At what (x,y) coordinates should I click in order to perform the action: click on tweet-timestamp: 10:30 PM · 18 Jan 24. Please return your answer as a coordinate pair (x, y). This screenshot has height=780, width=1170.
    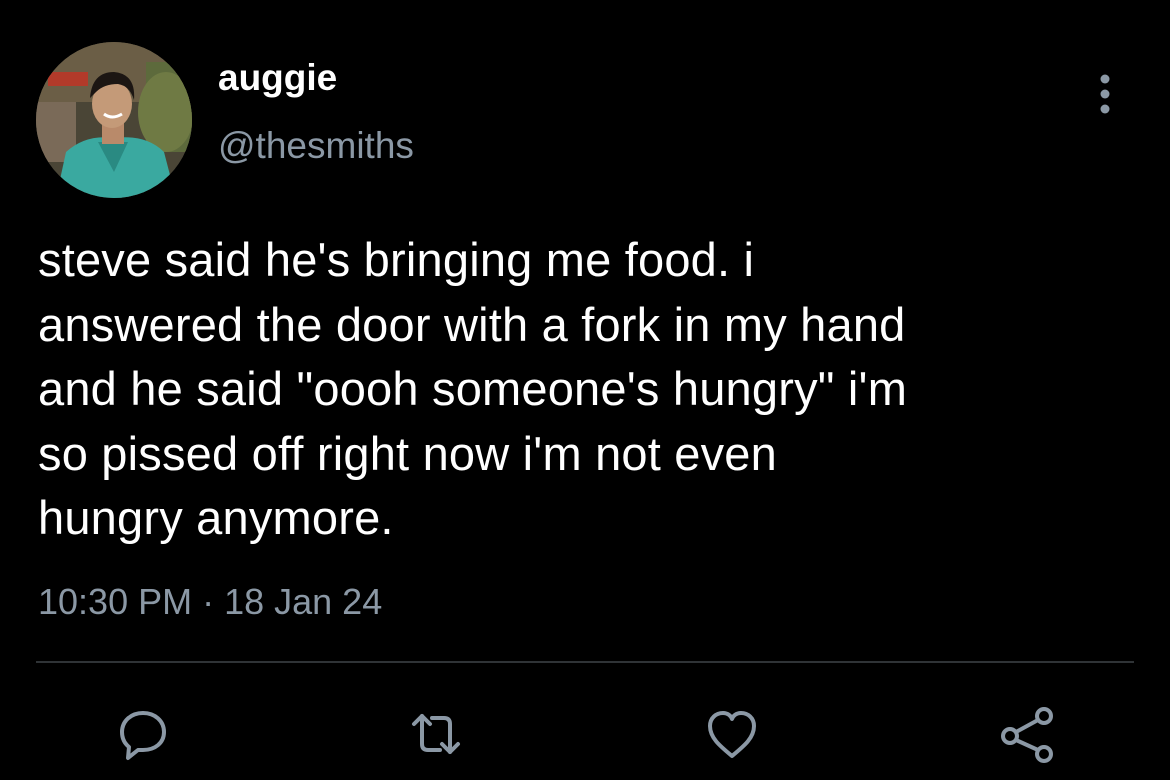
    Looking at the image, I should click on (210, 602).